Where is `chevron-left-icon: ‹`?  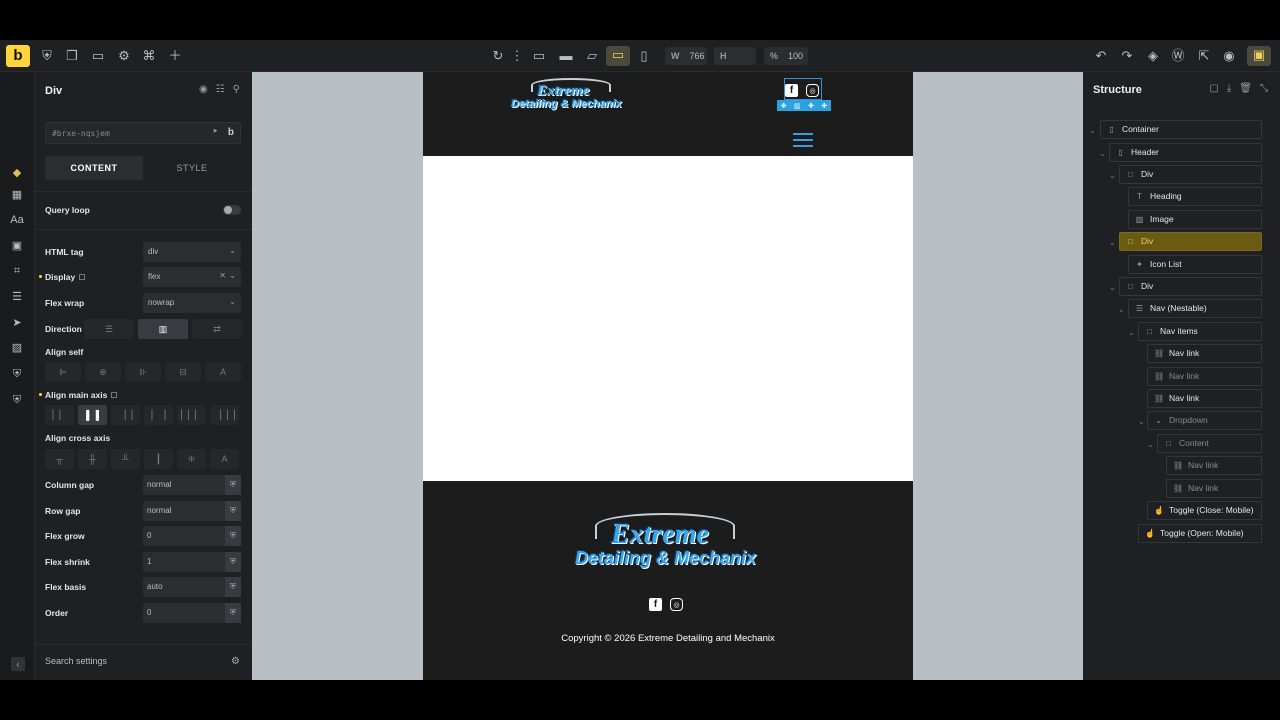 chevron-left-icon: ‹ is located at coordinates (18, 664).